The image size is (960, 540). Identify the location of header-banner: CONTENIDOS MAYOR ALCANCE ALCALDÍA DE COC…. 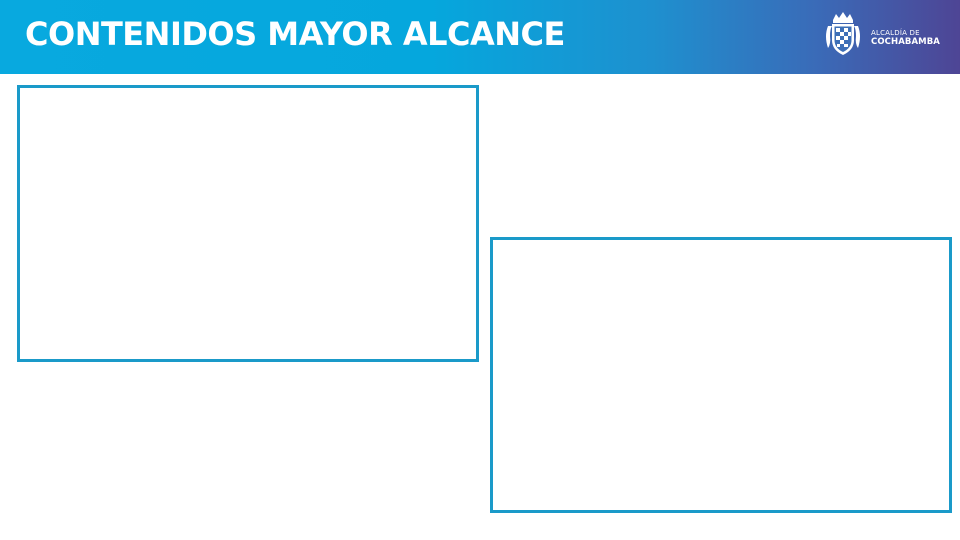
(480, 37).